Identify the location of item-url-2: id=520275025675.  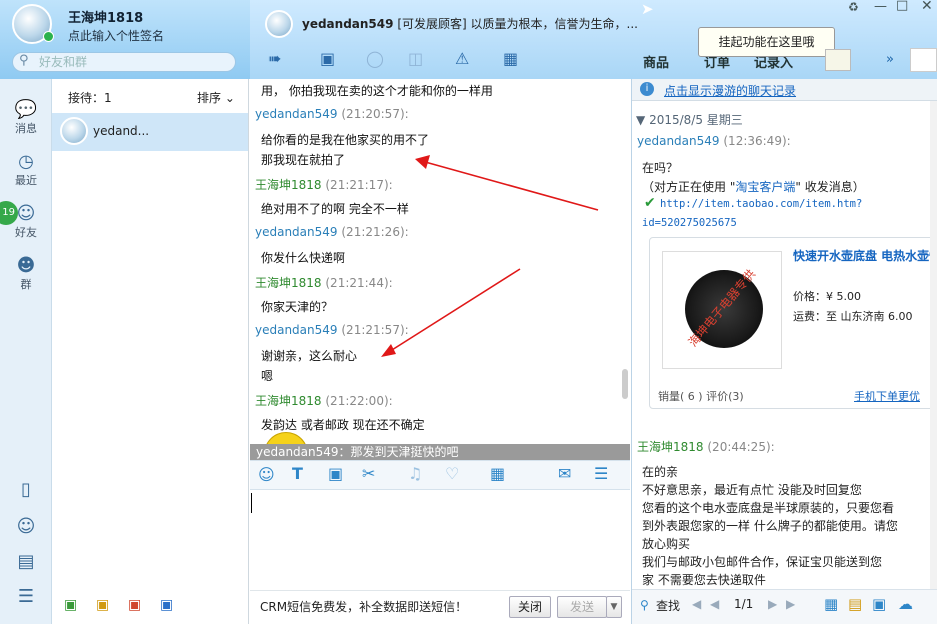
(689, 223).